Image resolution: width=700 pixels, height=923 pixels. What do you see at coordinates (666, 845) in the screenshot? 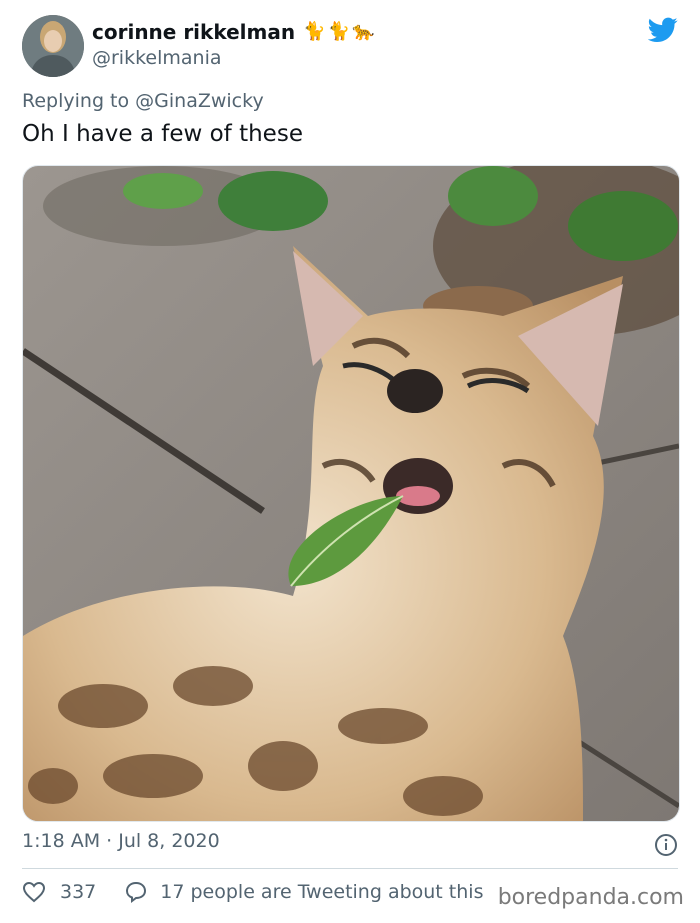
I see `info-circle-icon` at bounding box center [666, 845].